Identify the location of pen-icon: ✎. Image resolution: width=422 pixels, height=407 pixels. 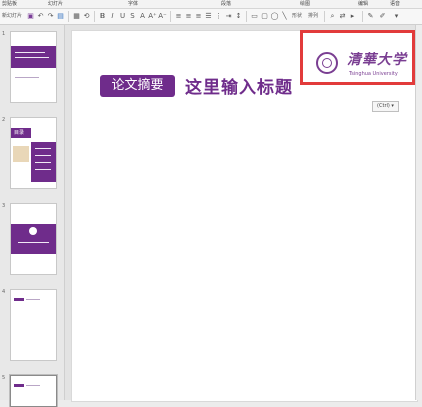
(370, 16).